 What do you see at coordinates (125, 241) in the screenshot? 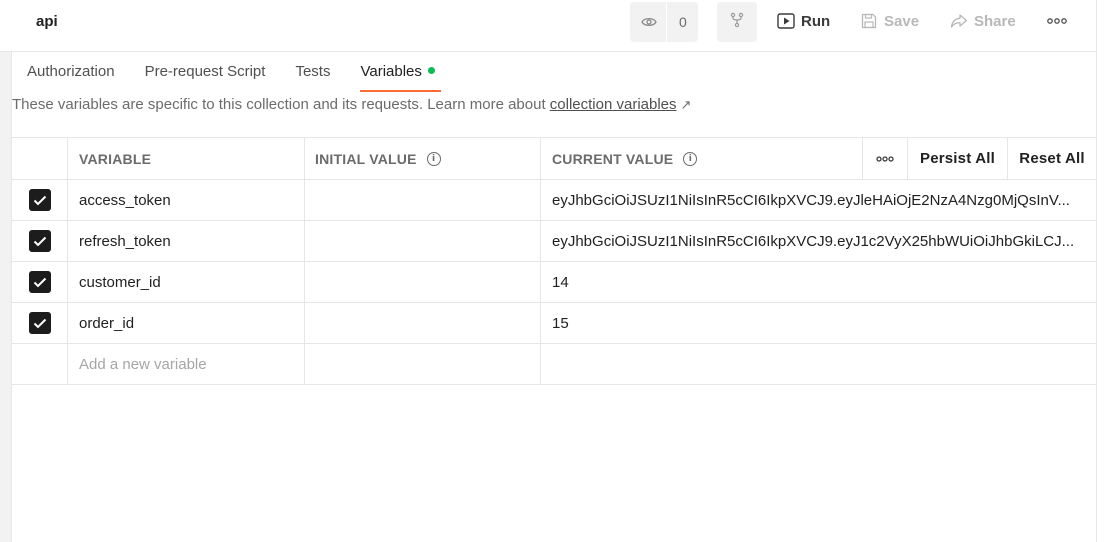
I see `variable-name: refresh_token` at bounding box center [125, 241].